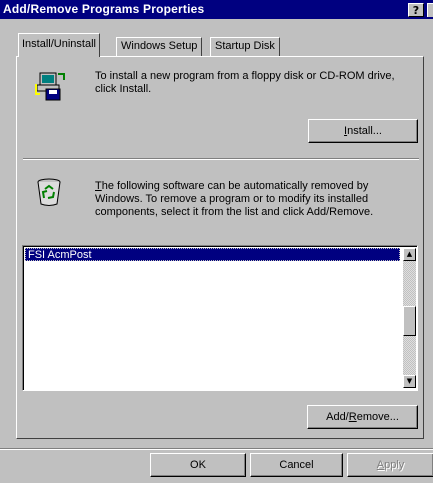 The height and width of the screenshot is (483, 433). I want to click on list-scrollbar: ▲ ▼, so click(409, 318).